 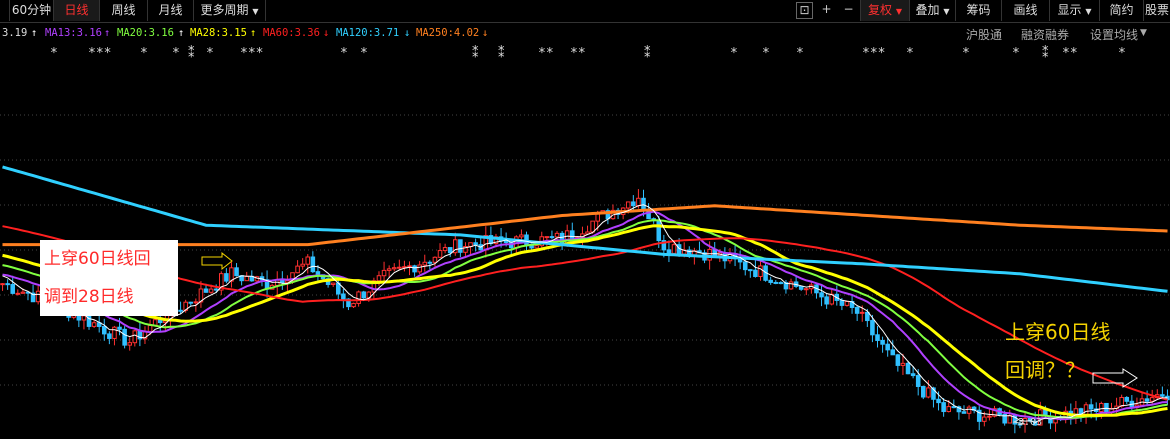 I want to click on plus-icon: +, so click(x=826, y=10).